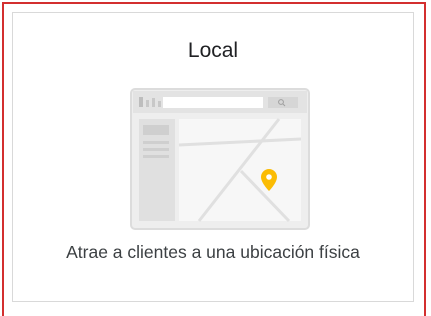 This screenshot has height=316, width=431. I want to click on card-title: Local, so click(213, 50).